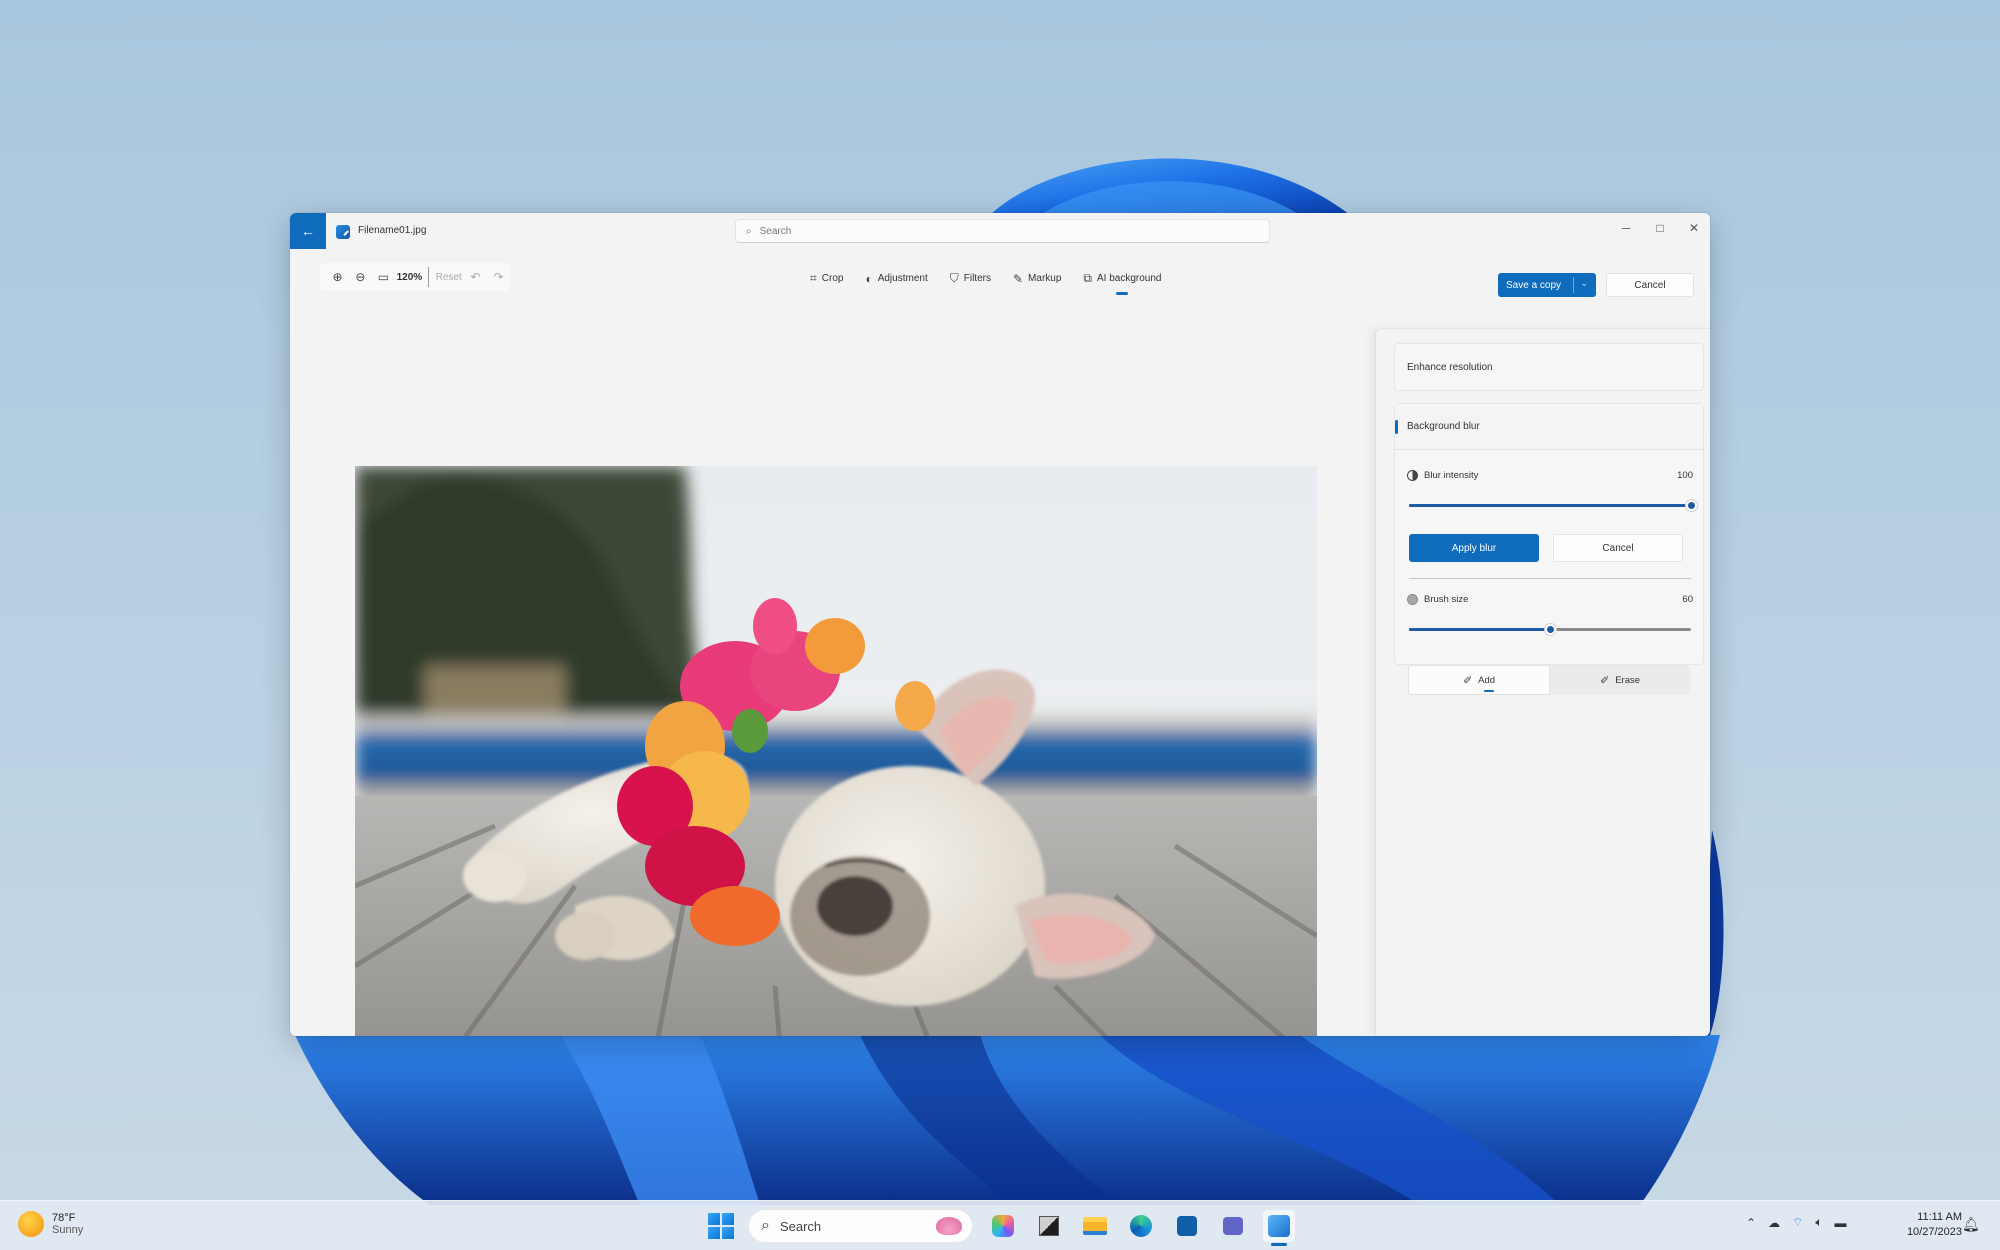  What do you see at coordinates (1187, 1226) in the screenshot?
I see `microsoft-store-icon` at bounding box center [1187, 1226].